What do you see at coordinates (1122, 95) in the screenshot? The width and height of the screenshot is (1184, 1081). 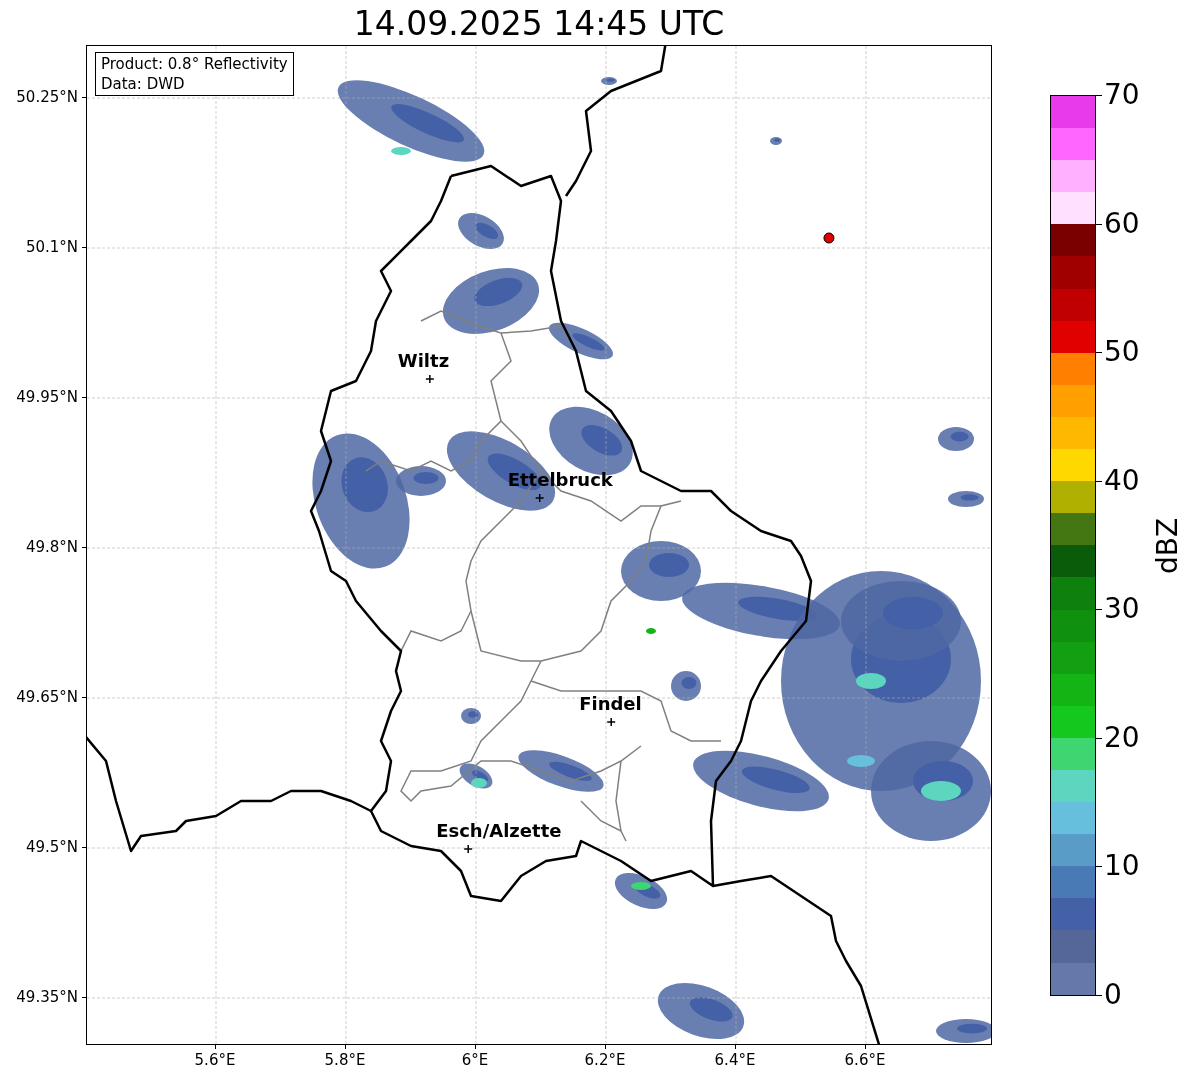 I see `colorbar-tick-label: 70` at bounding box center [1122, 95].